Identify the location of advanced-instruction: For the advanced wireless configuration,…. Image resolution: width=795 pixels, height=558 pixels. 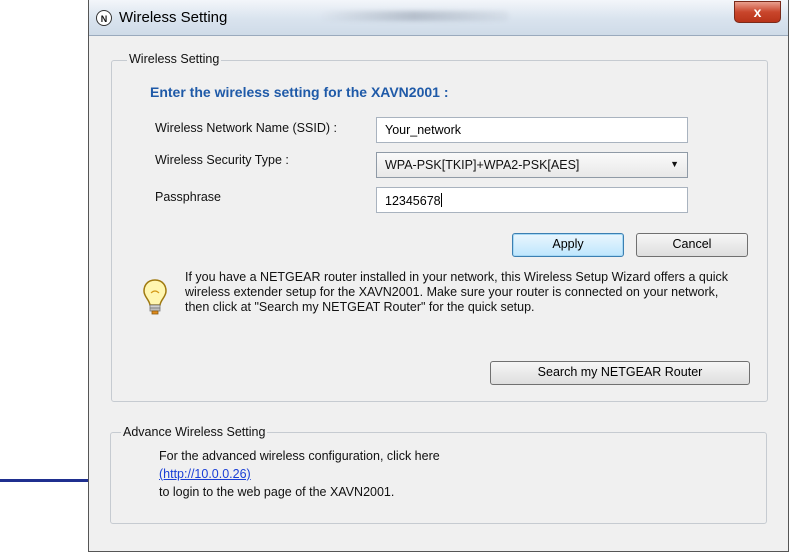
(299, 456).